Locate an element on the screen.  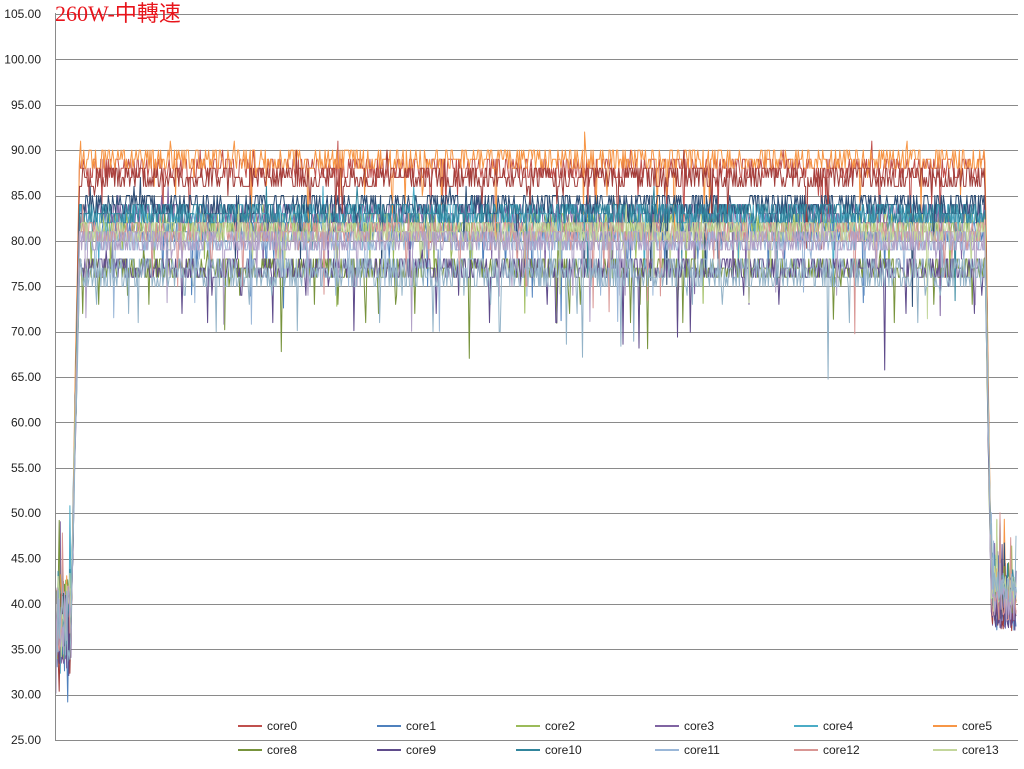
y-tick-label: 100.00 is located at coordinates (22, 59).